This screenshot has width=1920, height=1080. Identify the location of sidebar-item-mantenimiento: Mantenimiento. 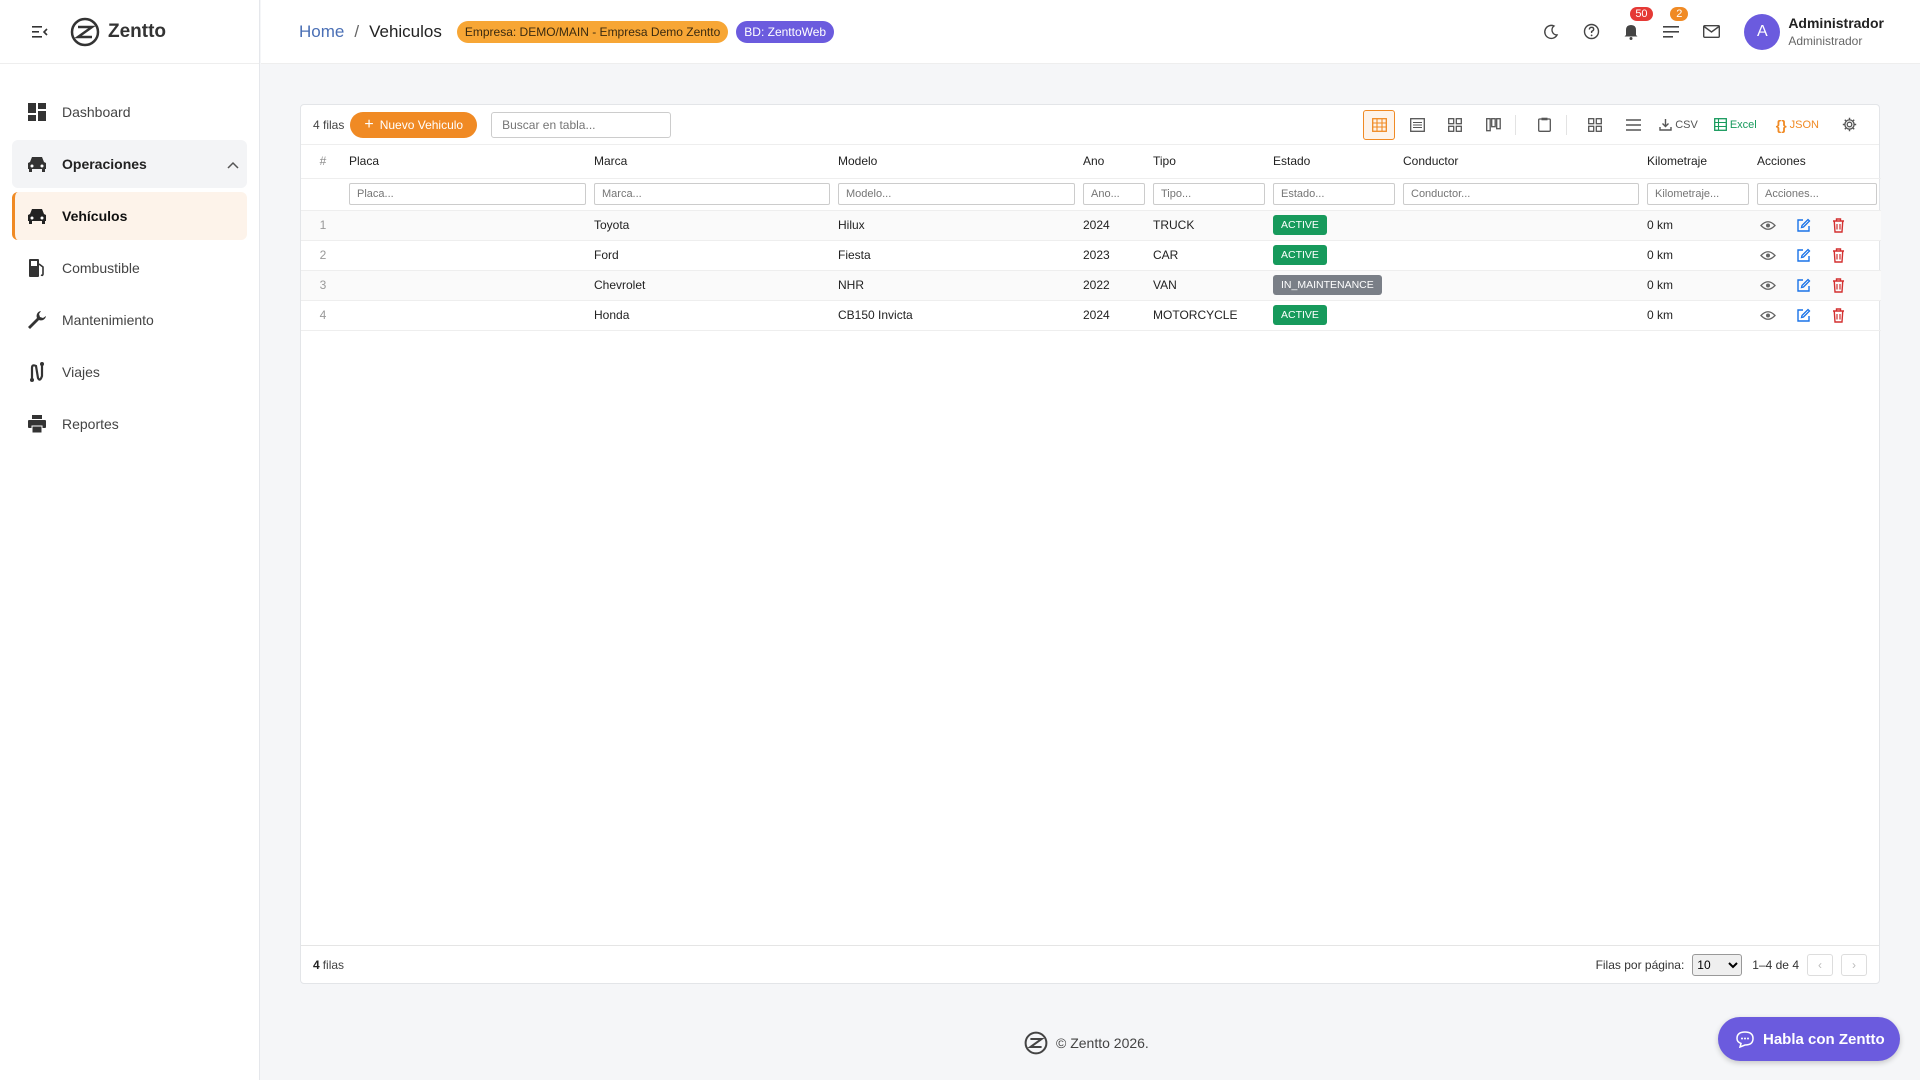
(129, 320).